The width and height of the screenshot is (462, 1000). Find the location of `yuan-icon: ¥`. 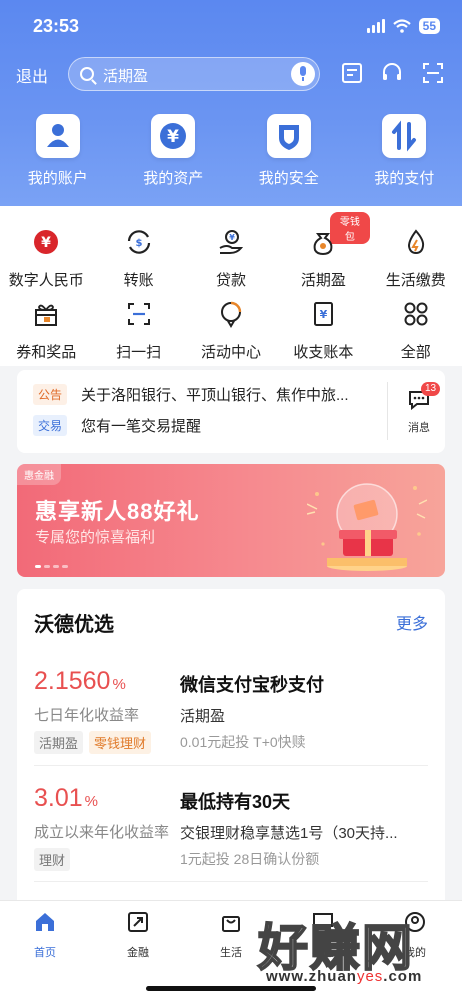

yuan-icon: ¥ is located at coordinates (173, 136).